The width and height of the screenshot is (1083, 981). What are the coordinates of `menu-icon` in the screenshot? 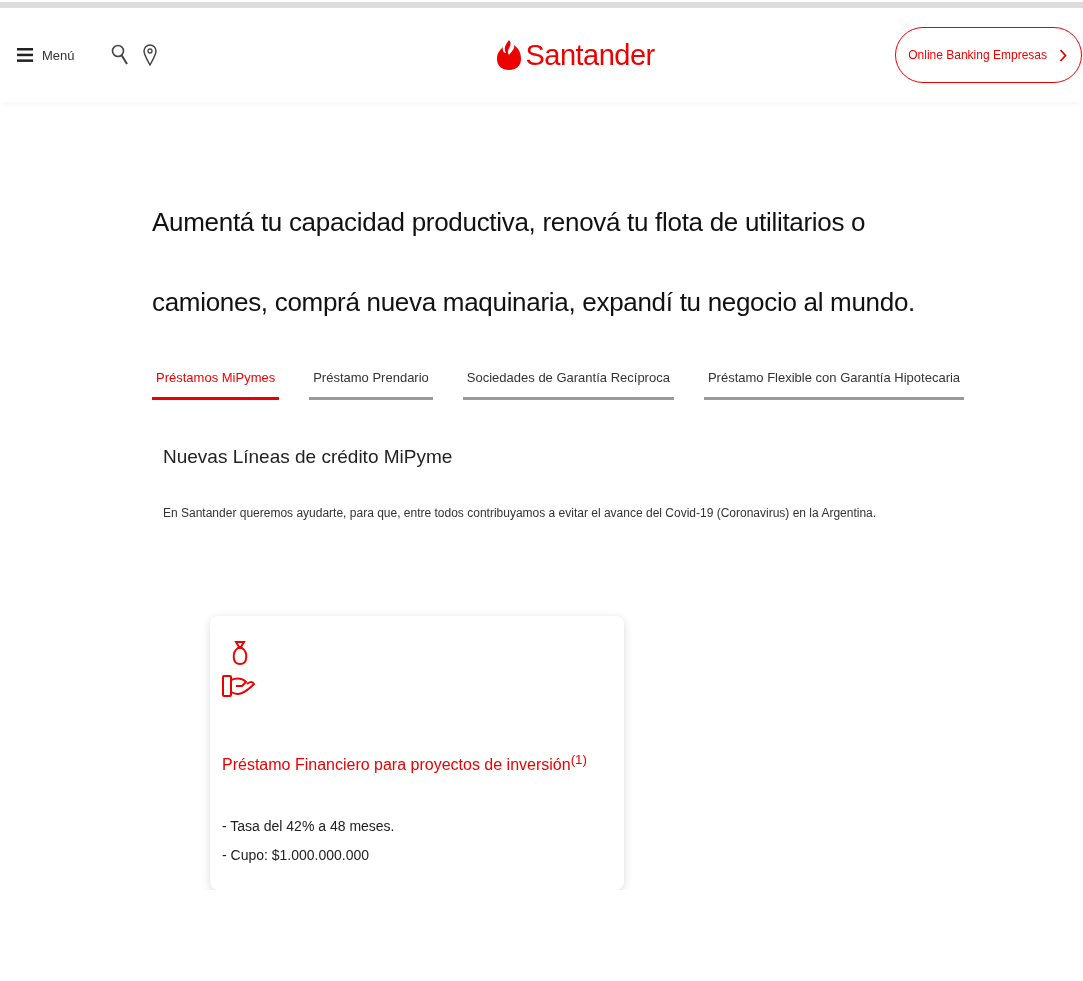 It's located at (25, 55).